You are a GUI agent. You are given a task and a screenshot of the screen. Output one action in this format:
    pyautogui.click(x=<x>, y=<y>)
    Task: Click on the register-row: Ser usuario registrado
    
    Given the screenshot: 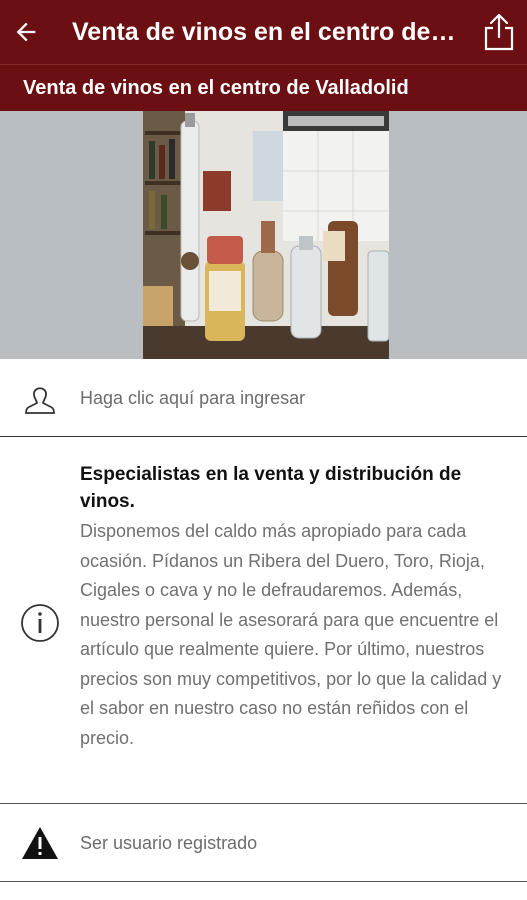 What is the action you would take?
    pyautogui.click(x=263, y=843)
    